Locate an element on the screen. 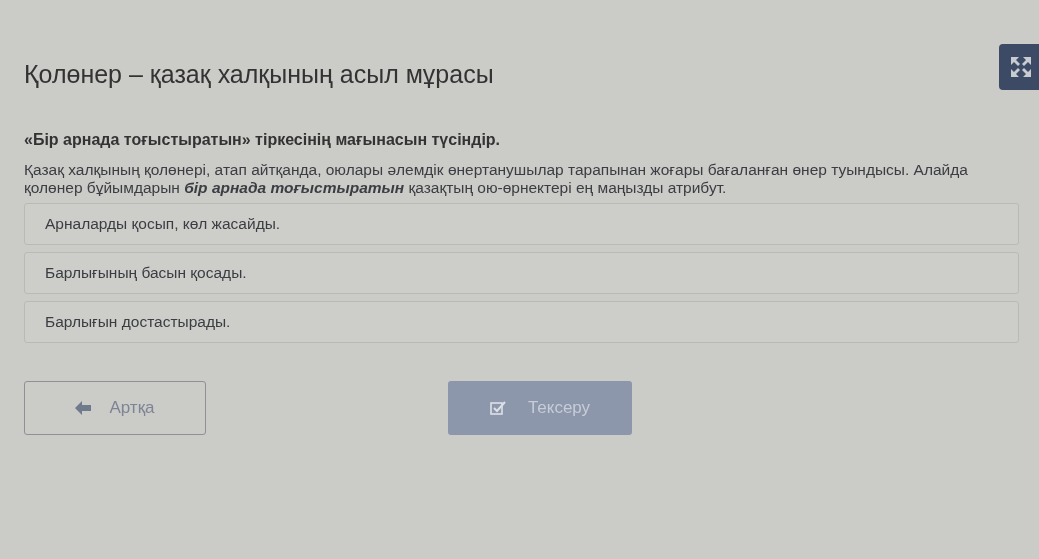 Image resolution: width=1039 pixels, height=559 pixels. answer-option: Барлығын достастырады. is located at coordinates (521, 322).